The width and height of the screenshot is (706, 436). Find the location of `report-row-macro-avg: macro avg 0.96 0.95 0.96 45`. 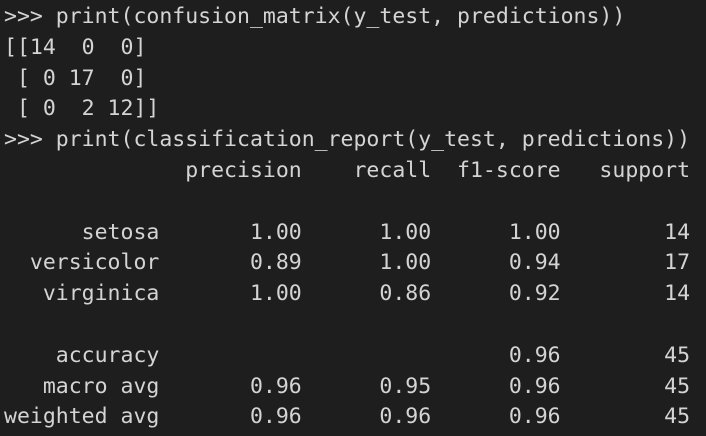

report-row-macro-avg: macro avg 0.96 0.95 0.96 45 is located at coordinates (347, 386).